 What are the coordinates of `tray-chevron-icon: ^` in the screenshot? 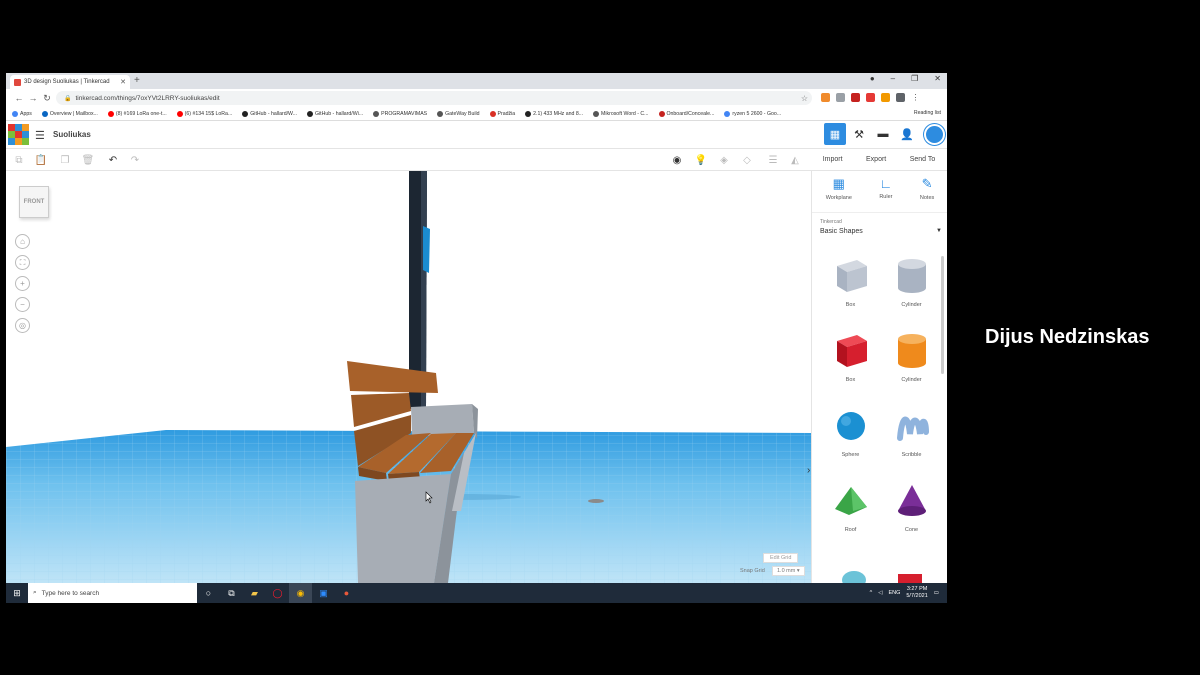 It's located at (871, 593).